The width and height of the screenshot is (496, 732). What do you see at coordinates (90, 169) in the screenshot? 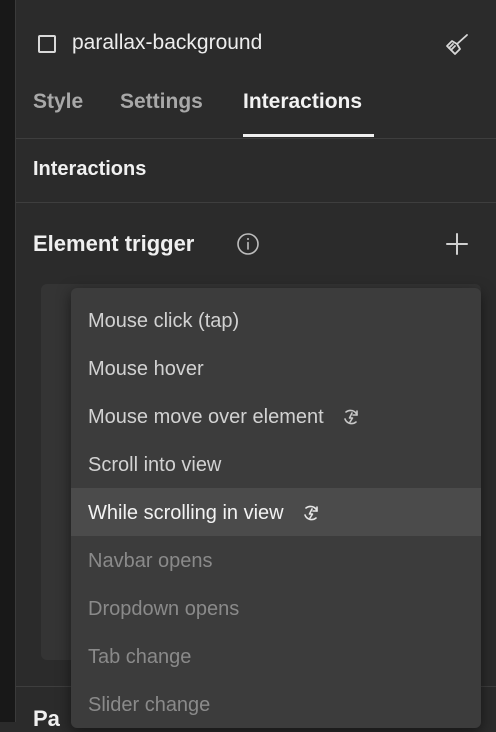
I see `section-title: Interactions` at bounding box center [90, 169].